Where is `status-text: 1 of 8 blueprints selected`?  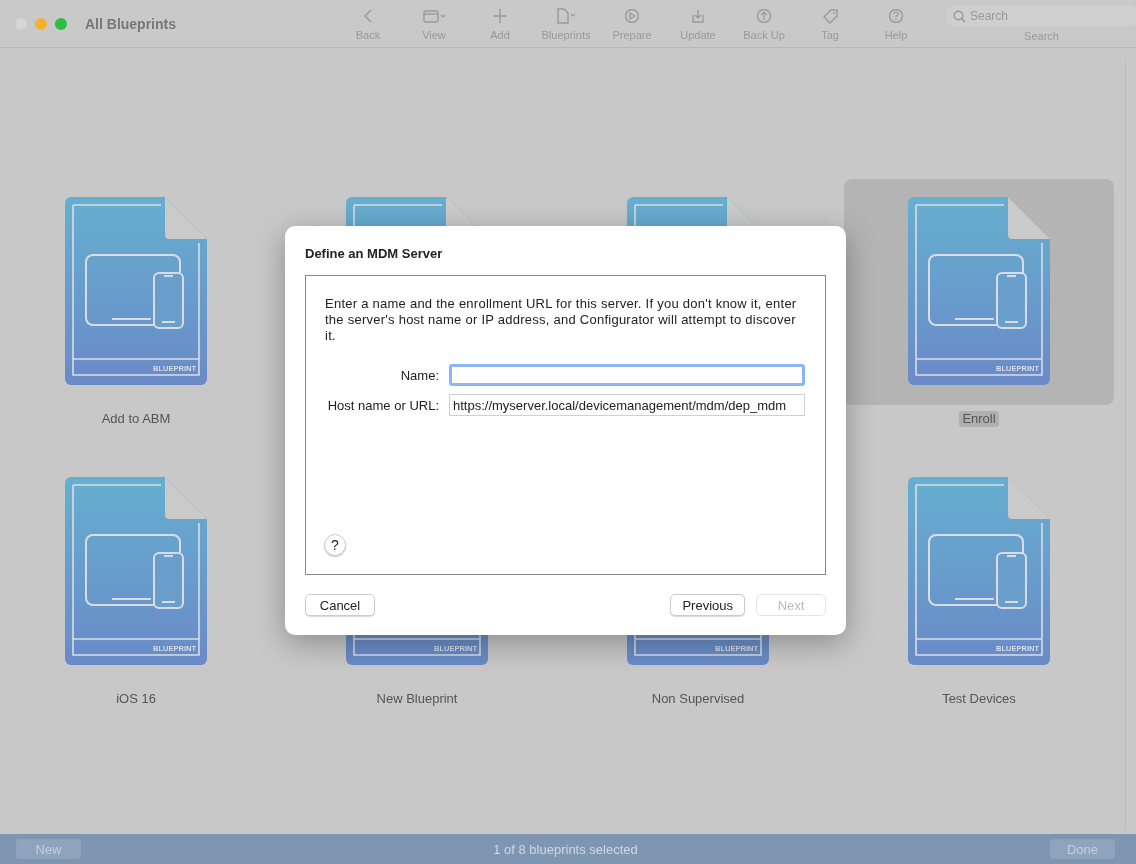
status-text: 1 of 8 blueprints selected is located at coordinates (565, 849).